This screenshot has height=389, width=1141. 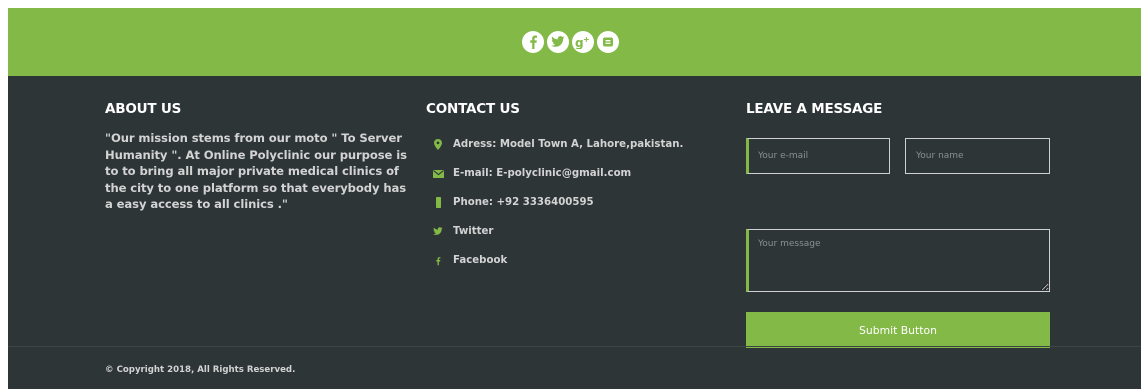 I want to click on copyright-text: © Copyright 2018, All Rights Reserved., so click(x=200, y=370).